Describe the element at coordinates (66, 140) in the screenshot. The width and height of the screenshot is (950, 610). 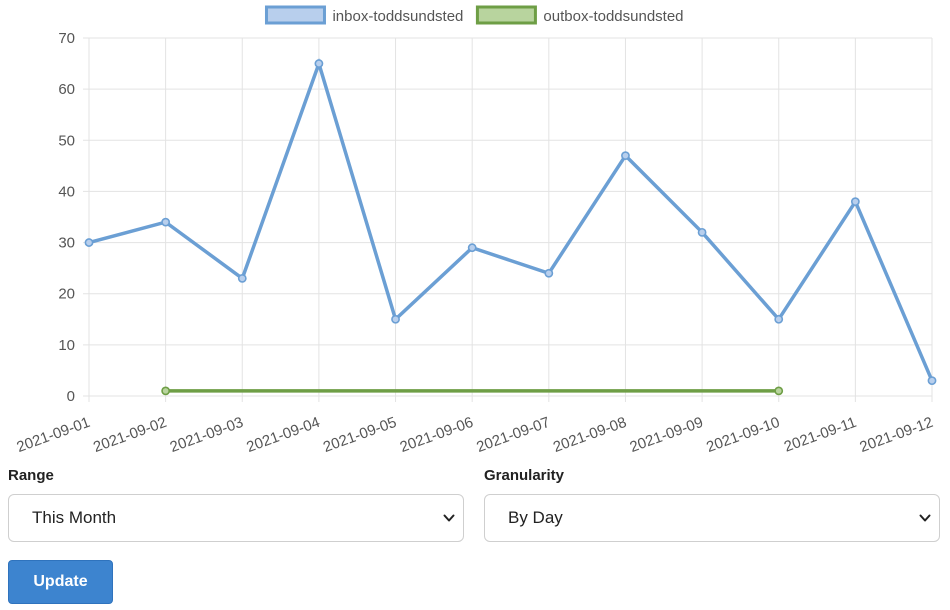
I see `y-tick-label: 50` at that location.